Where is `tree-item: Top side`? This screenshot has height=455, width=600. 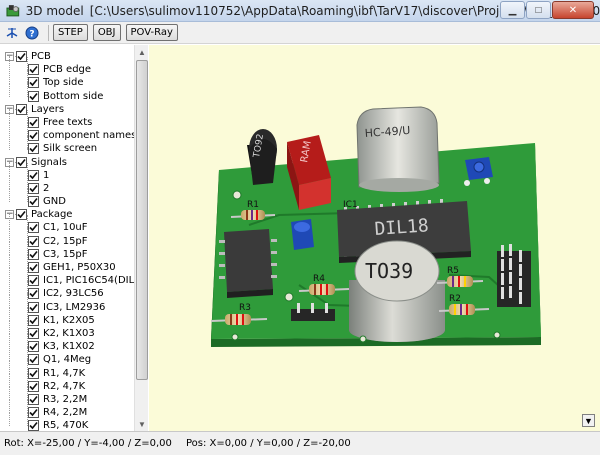
tree-item: Top side is located at coordinates (67, 79).